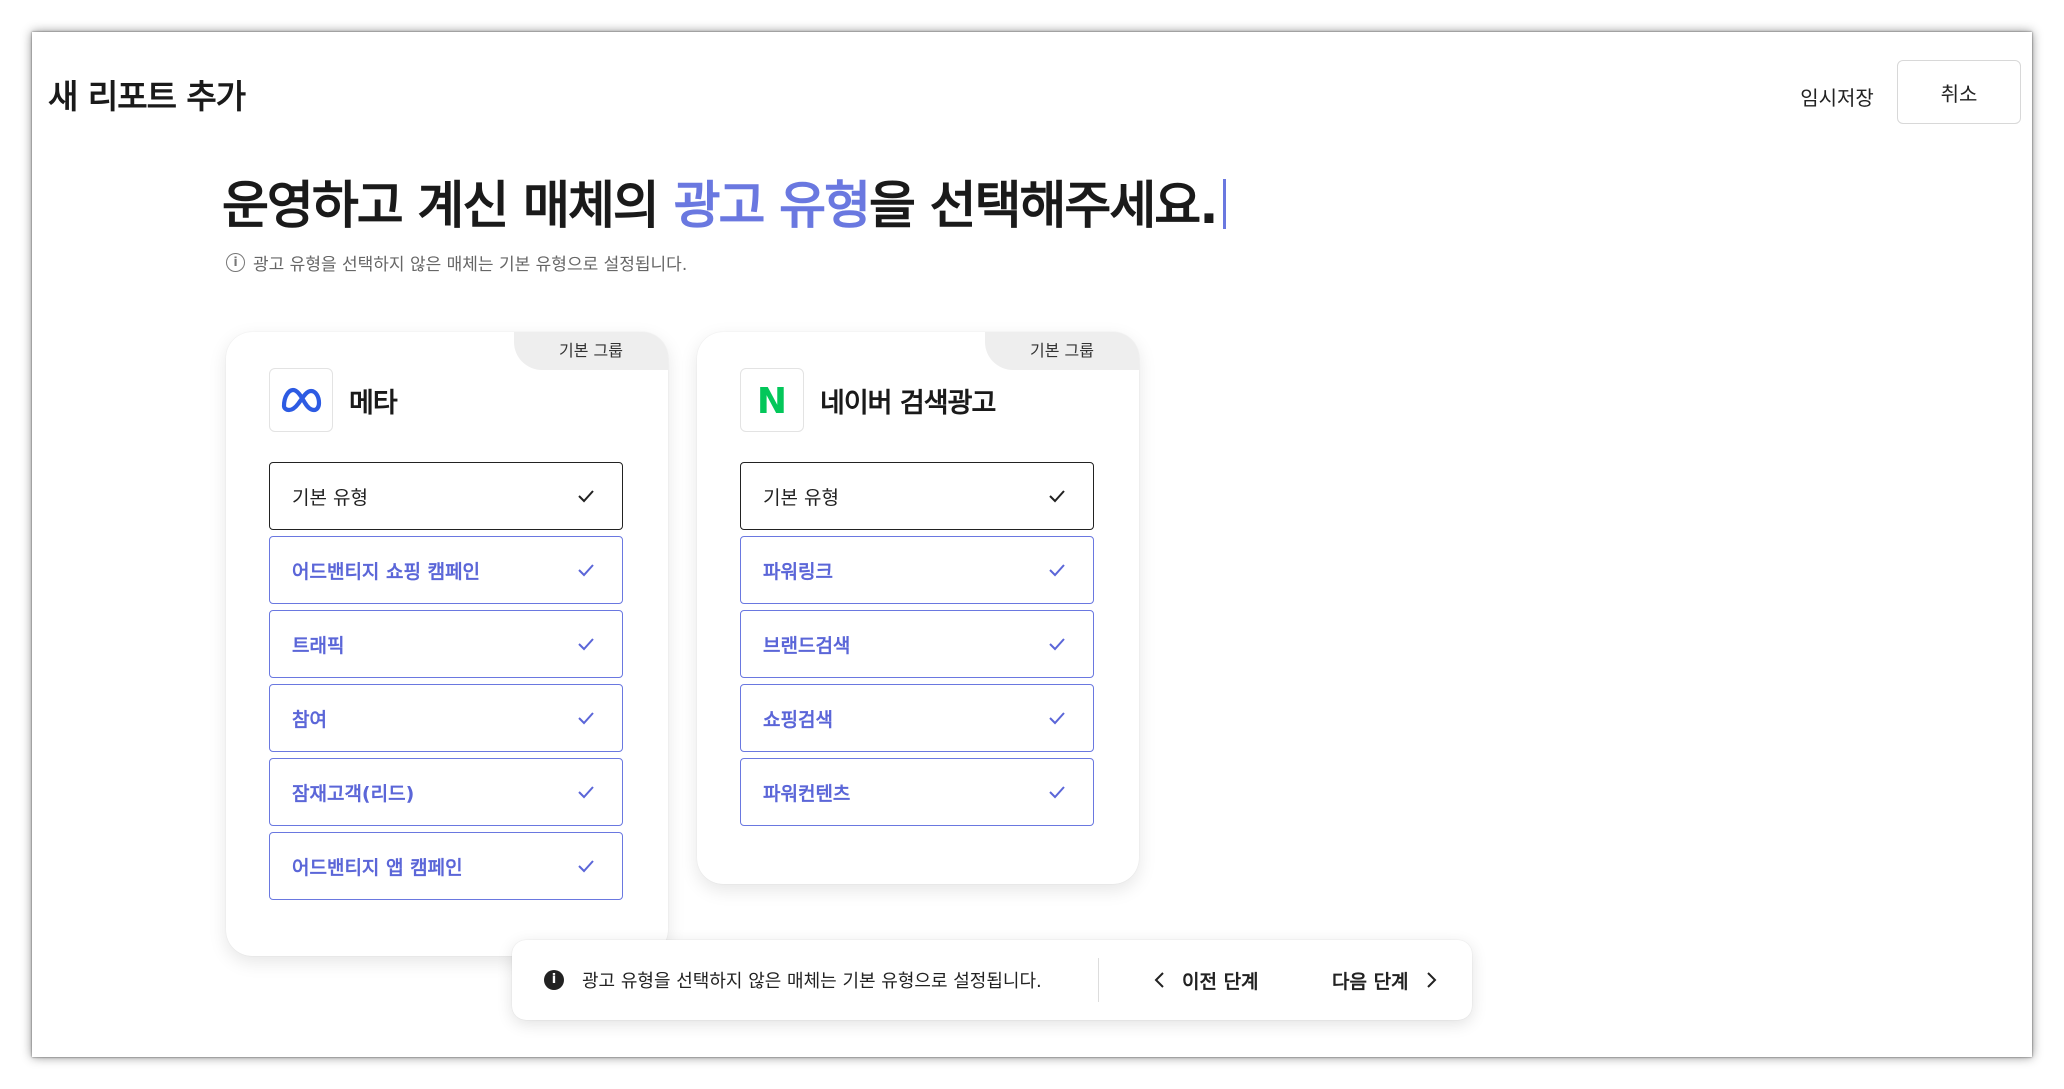 The image size is (2064, 1089). I want to click on option-brand-search: 브랜드검색, so click(917, 644).